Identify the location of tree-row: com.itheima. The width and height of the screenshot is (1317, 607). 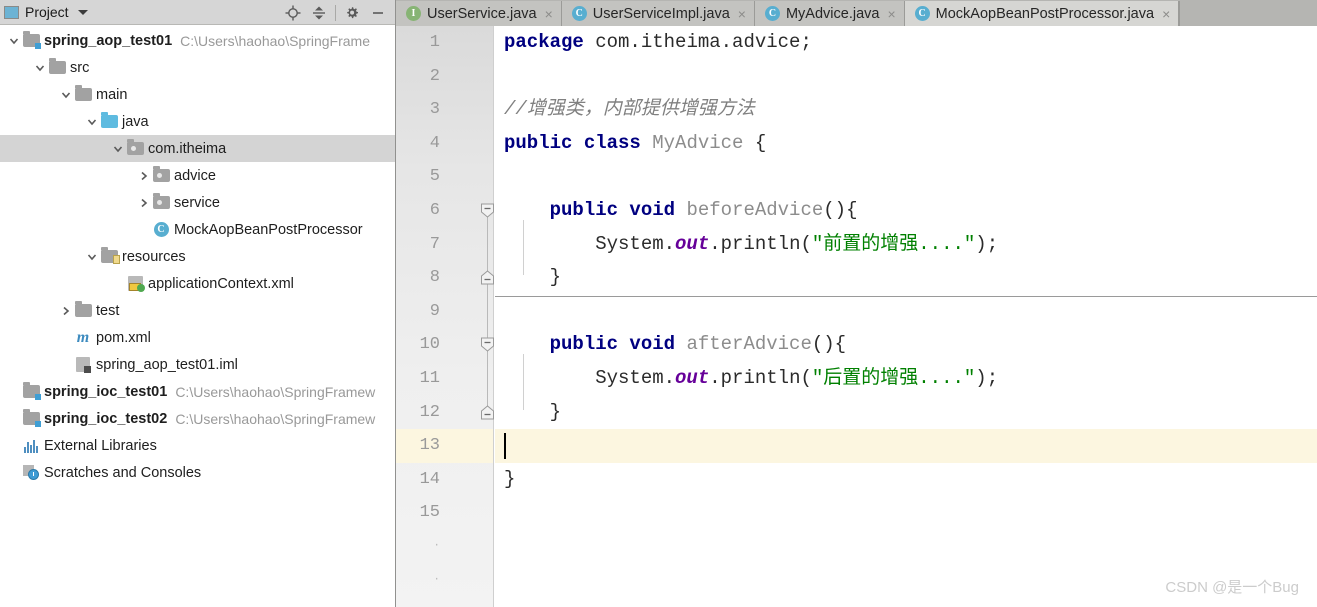
(197, 148).